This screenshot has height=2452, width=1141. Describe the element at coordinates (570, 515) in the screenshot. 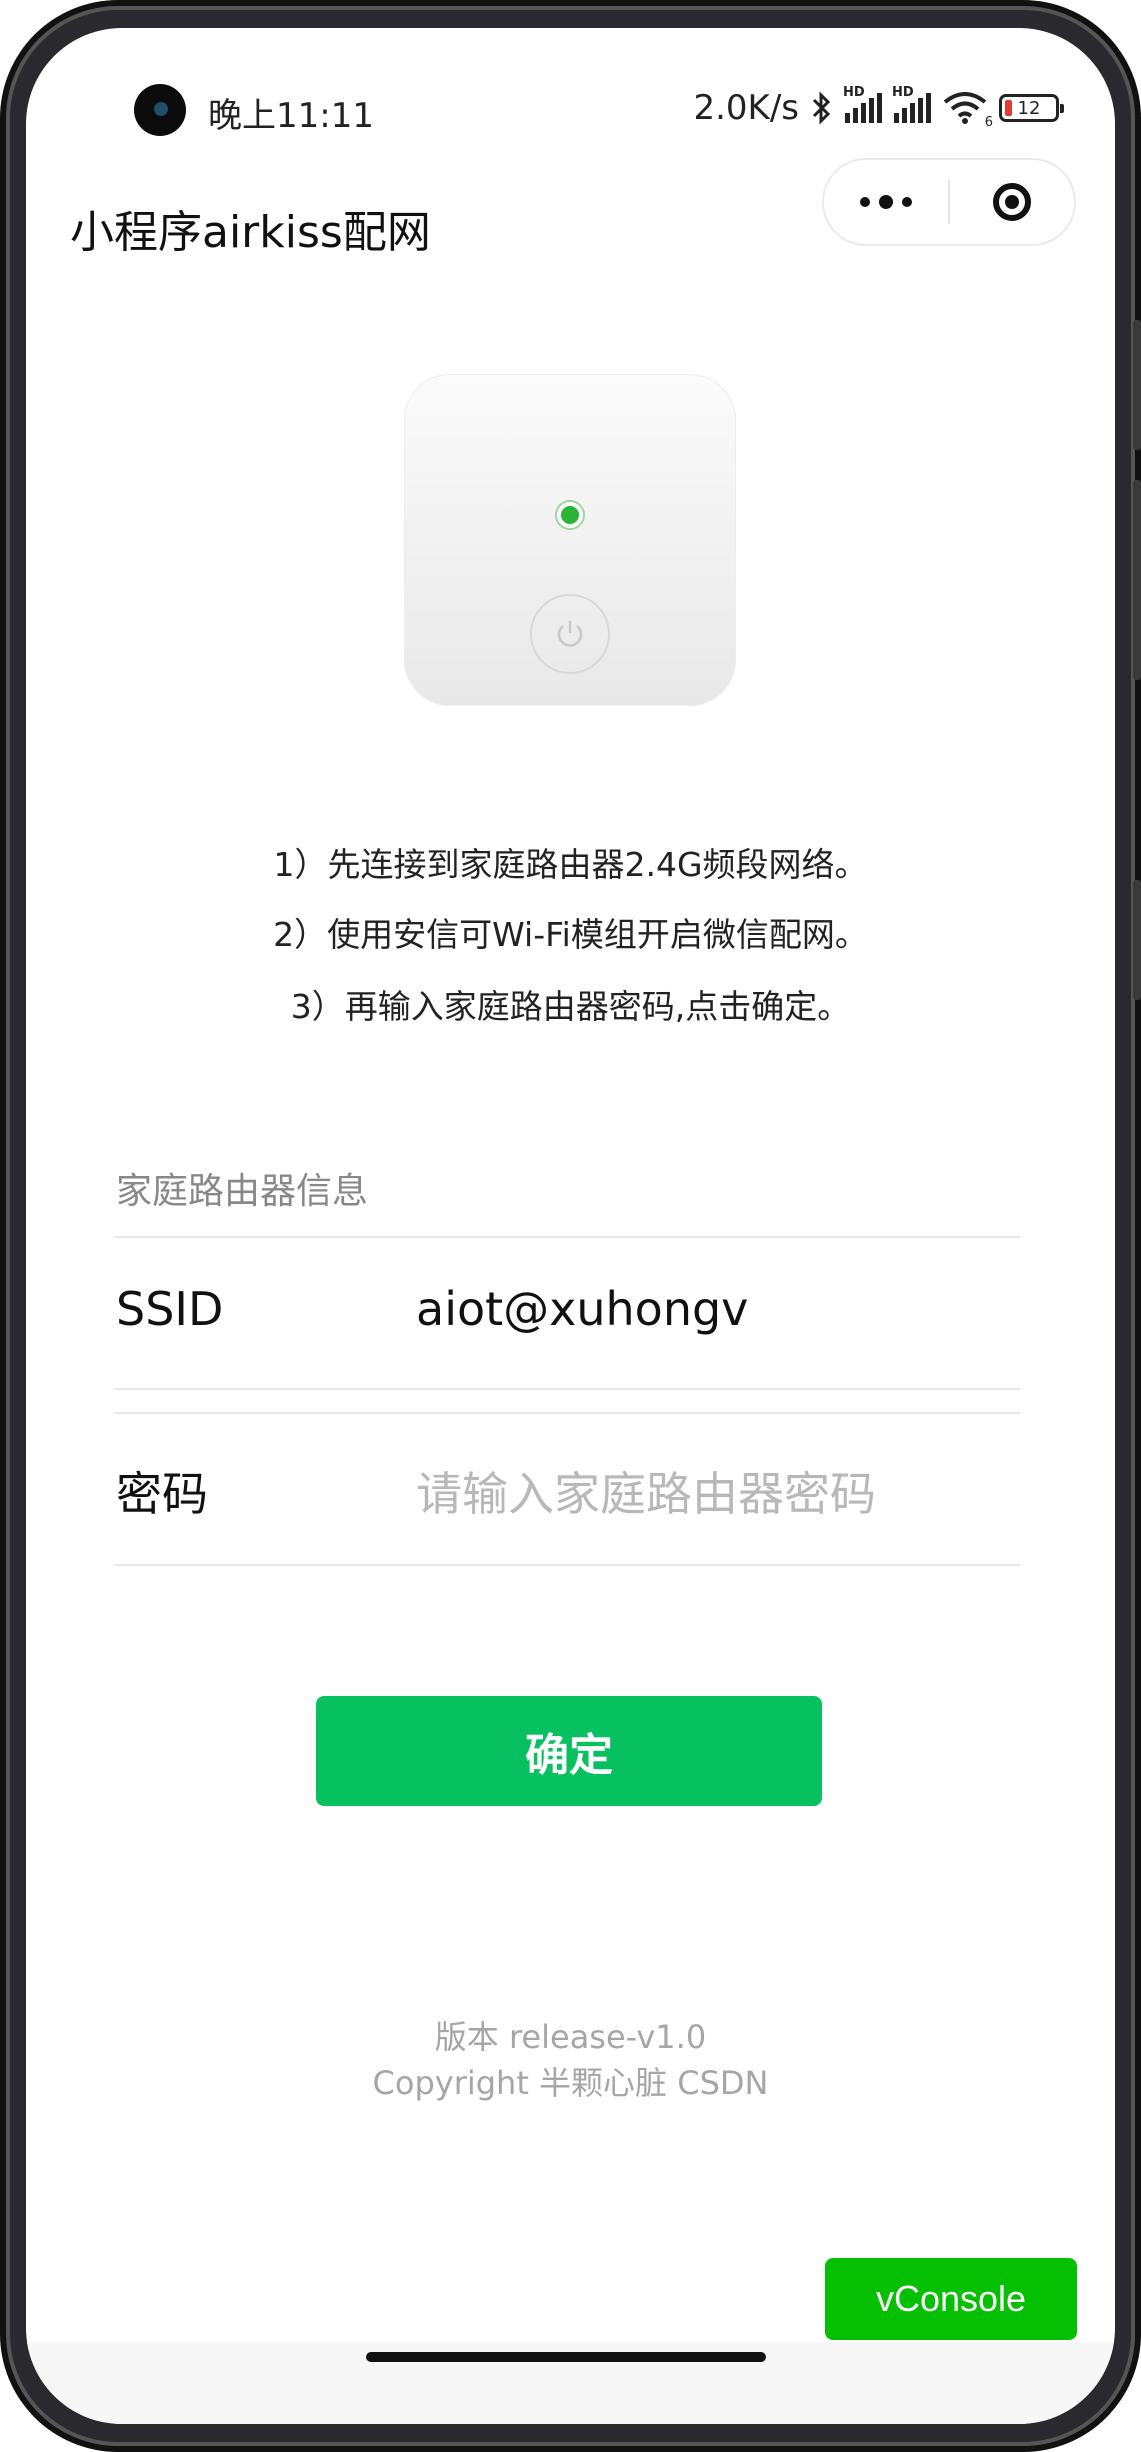

I see `status-led-icon` at that location.